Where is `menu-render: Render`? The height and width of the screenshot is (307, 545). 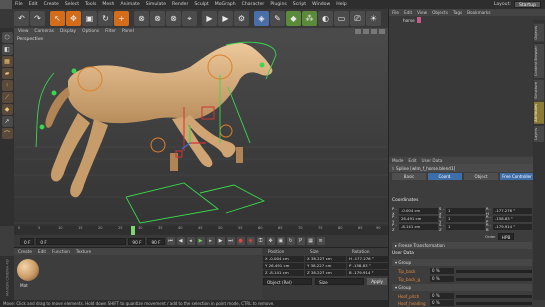
menu-render: Render is located at coordinates (180, 4).